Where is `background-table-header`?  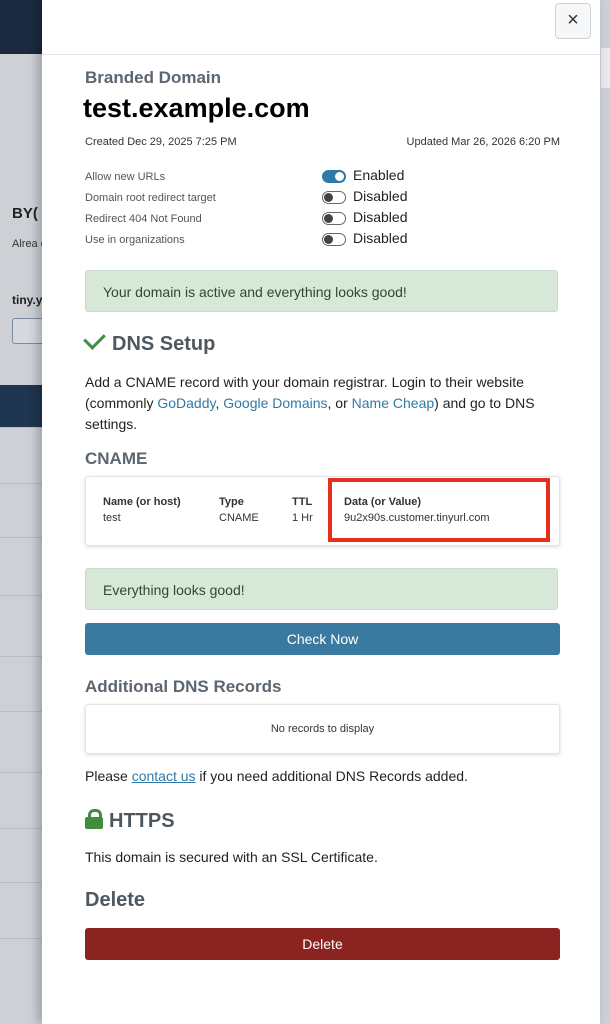
background-table-header is located at coordinates (21, 406).